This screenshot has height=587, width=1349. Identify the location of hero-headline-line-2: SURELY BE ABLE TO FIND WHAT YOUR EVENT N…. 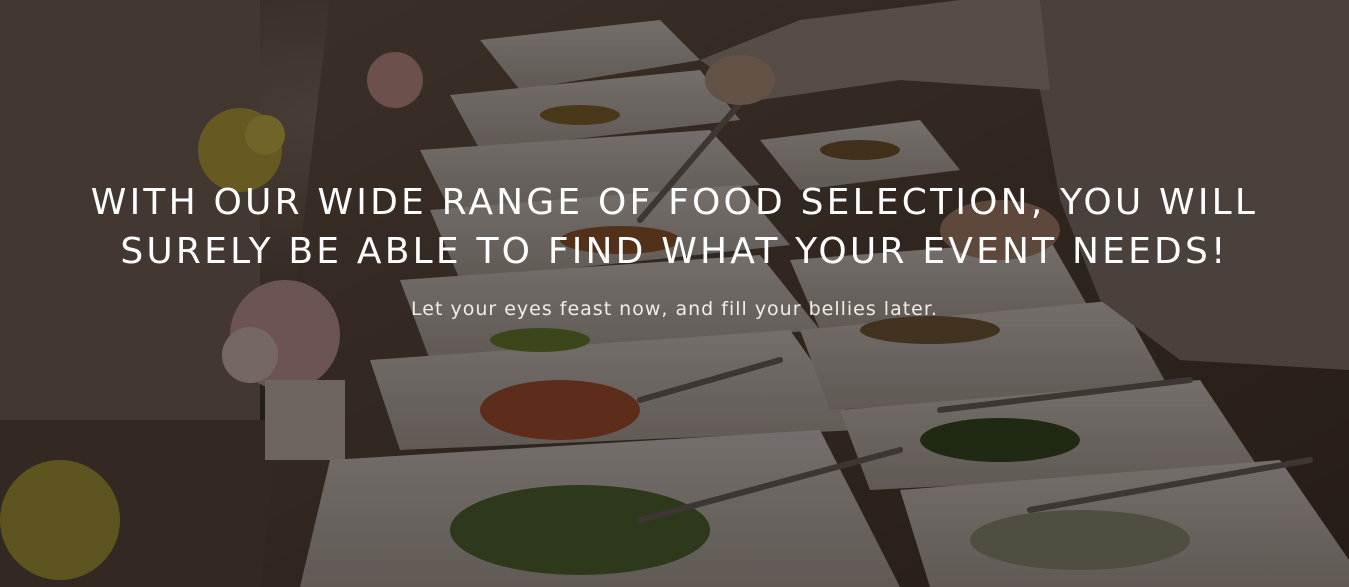
(674, 251).